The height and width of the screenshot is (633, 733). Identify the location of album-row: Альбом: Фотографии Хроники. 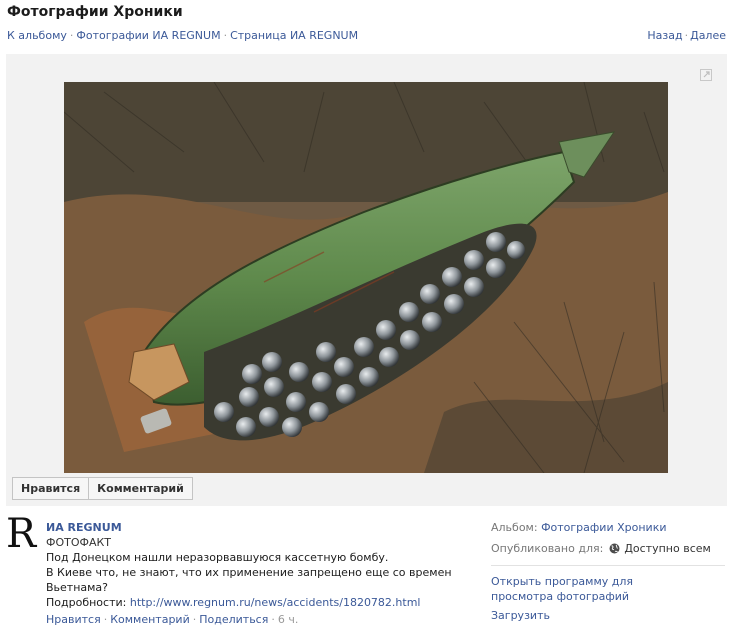
(609, 530).